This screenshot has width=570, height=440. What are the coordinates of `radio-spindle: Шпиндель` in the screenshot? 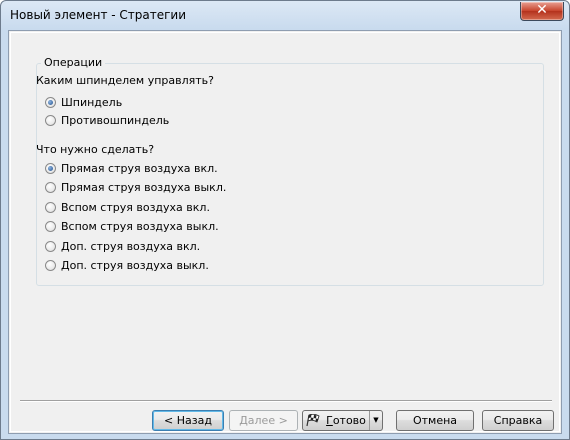 It's located at (83, 102).